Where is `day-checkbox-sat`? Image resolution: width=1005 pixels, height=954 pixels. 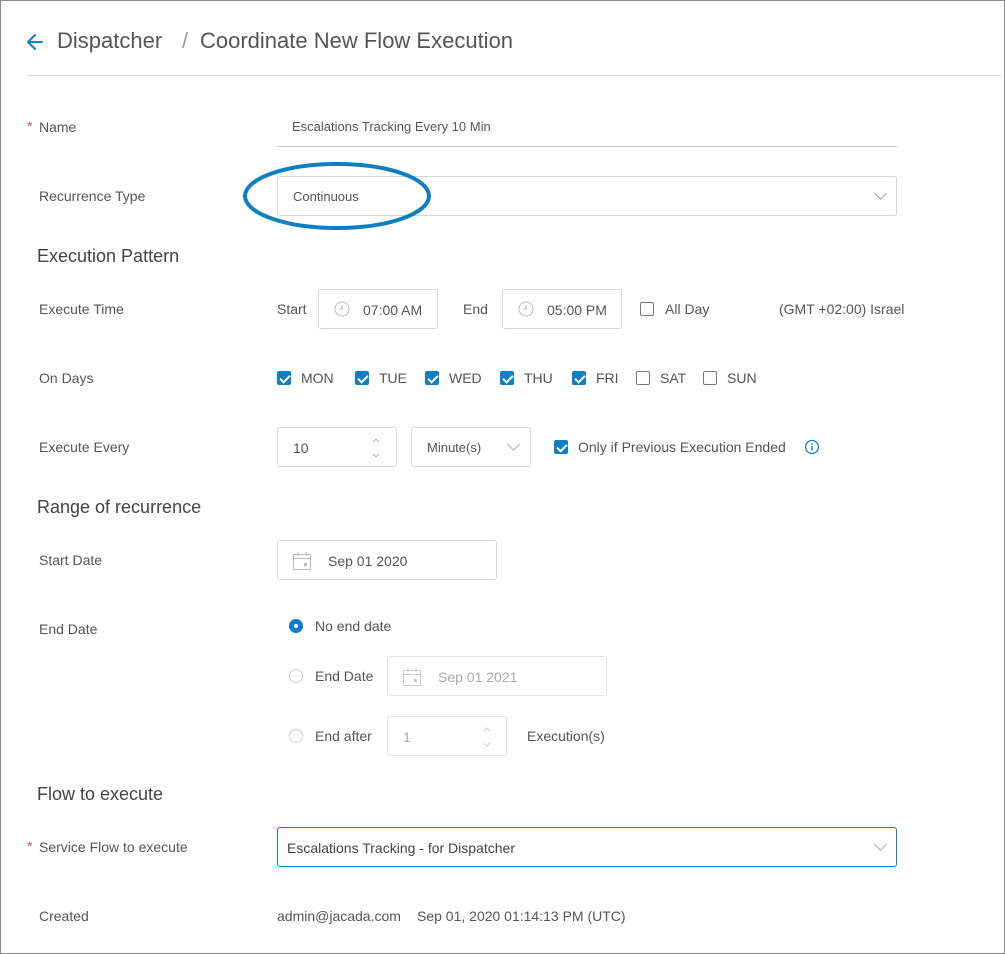 day-checkbox-sat is located at coordinates (643, 378).